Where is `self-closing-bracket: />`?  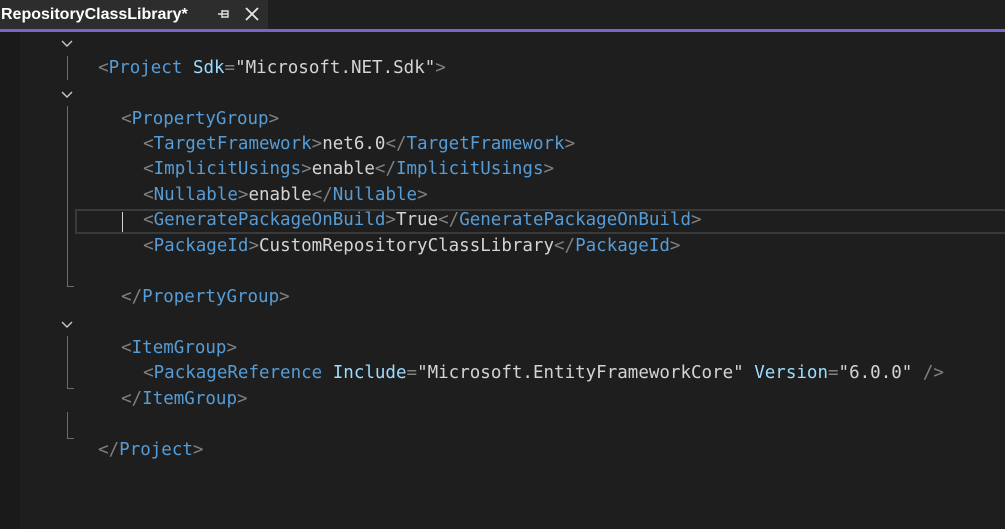
self-closing-bracket: /> is located at coordinates (933, 373).